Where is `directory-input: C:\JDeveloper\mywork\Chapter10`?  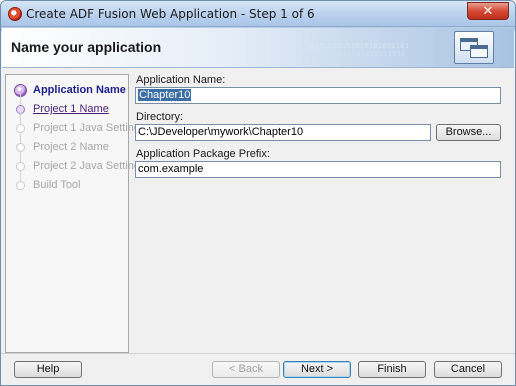
directory-input: C:\JDeveloper\mywork\Chapter10 is located at coordinates (283, 132).